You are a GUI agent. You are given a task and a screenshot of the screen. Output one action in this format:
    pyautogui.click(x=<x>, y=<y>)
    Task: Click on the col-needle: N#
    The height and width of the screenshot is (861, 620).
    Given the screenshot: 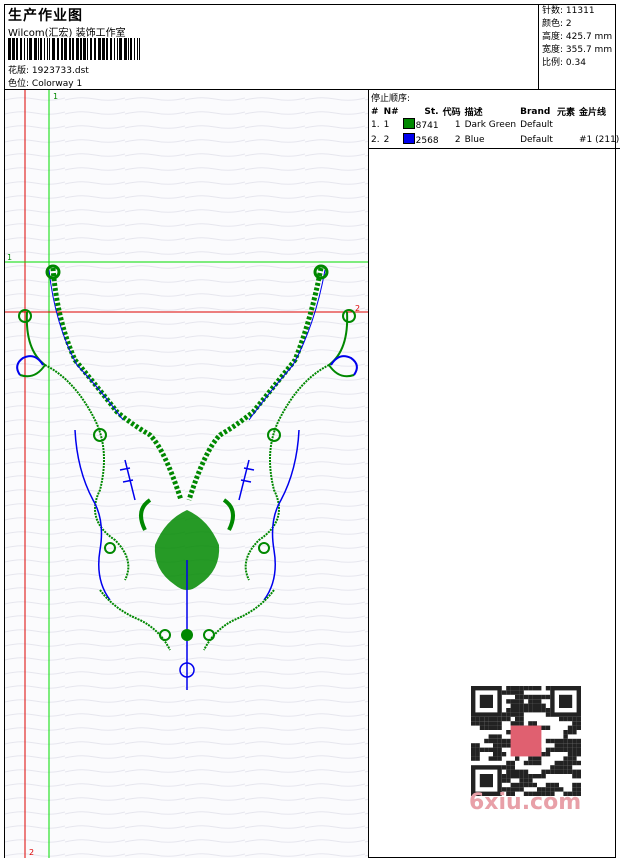 What is the action you would take?
    pyautogui.click(x=391, y=111)
    